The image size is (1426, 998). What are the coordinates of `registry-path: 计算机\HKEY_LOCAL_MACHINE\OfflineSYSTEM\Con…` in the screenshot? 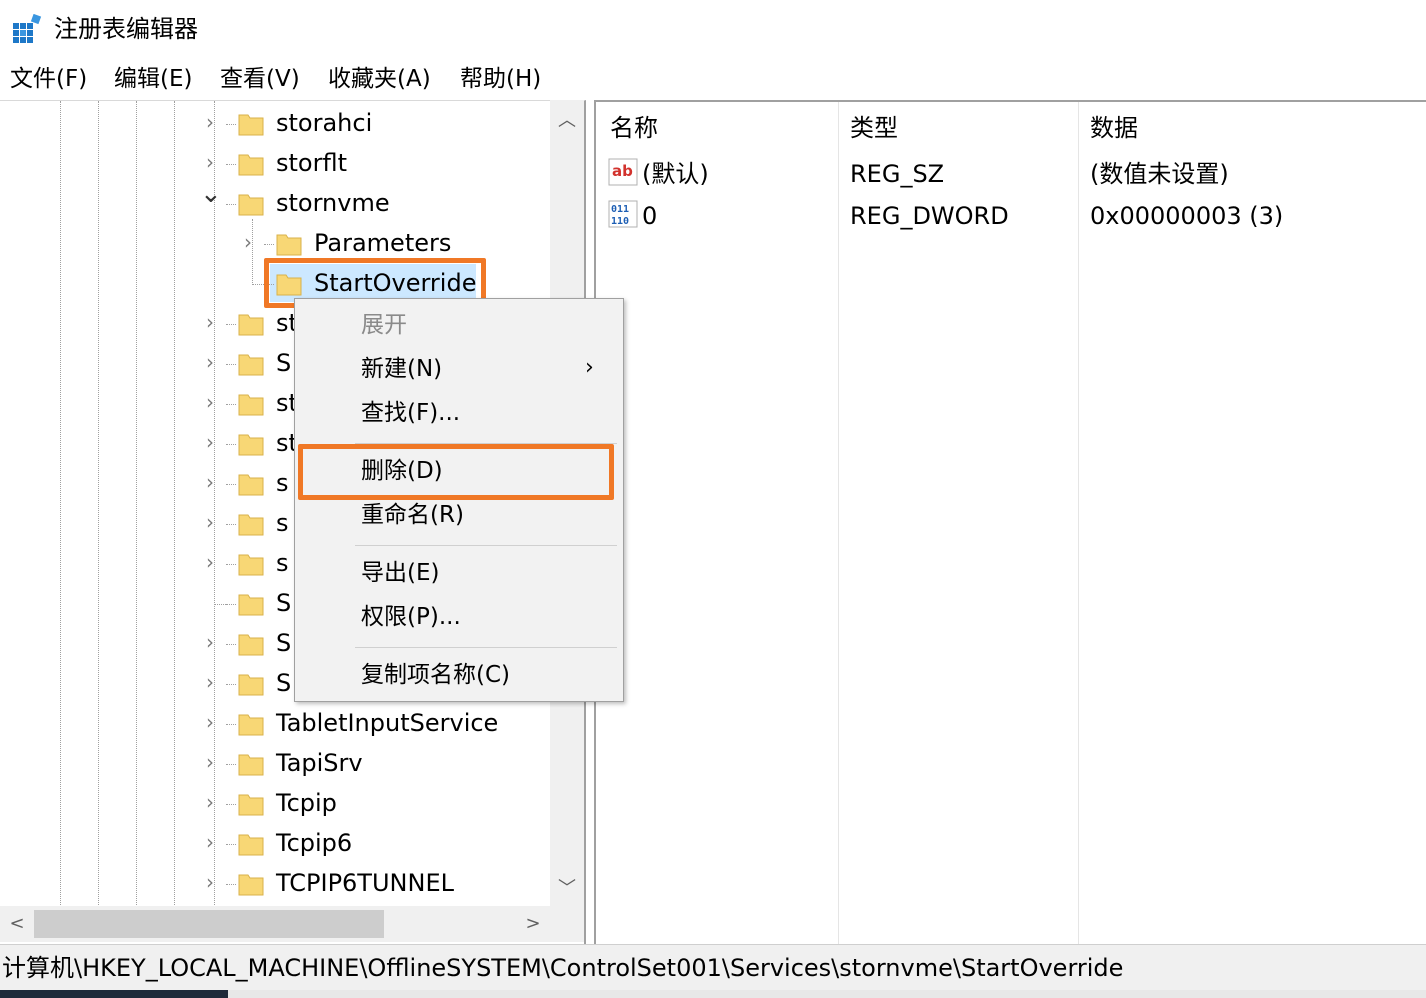 It's located at (563, 968).